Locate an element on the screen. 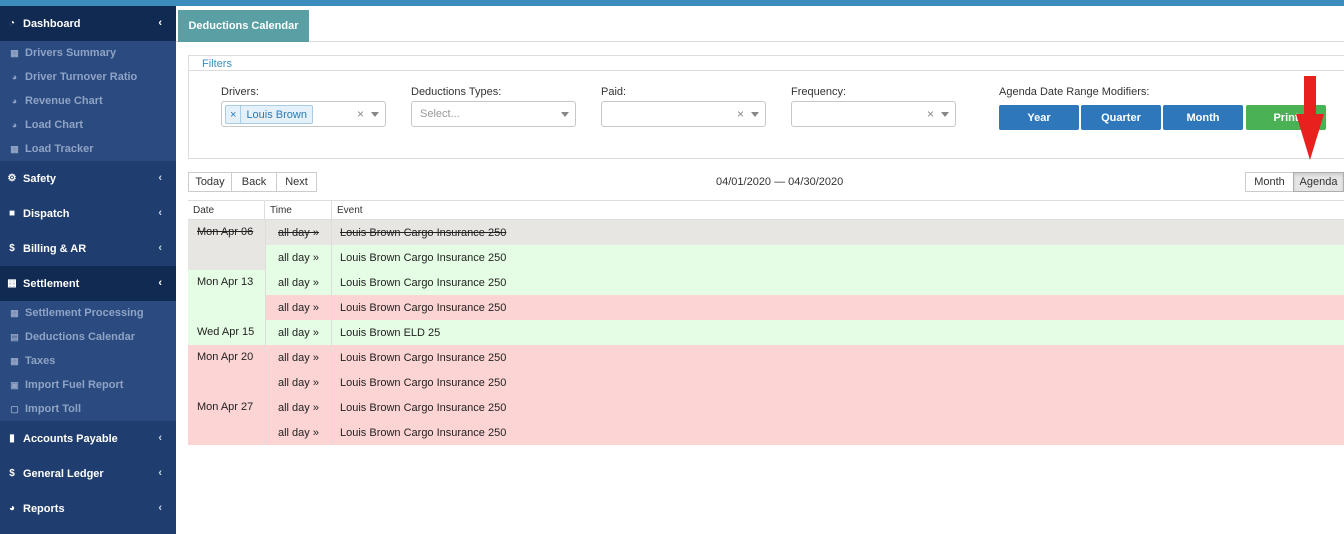 The image size is (1344, 534). month-button: Month is located at coordinates (1203, 117).